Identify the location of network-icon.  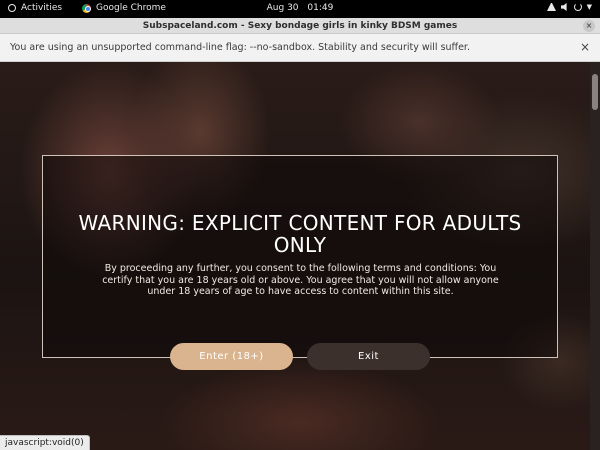
(551, 7).